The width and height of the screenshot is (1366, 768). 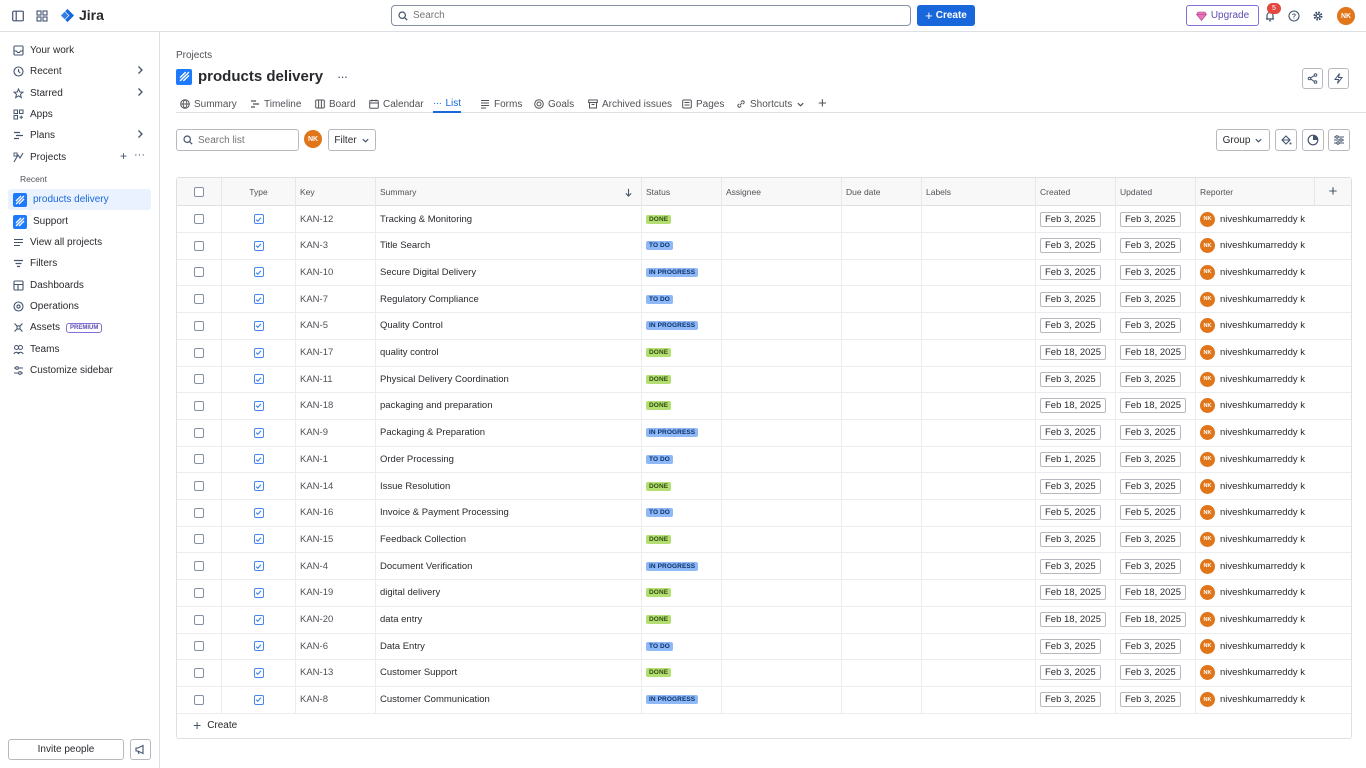 What do you see at coordinates (79, 157) in the screenshot?
I see `sidebar-item-projects: Projects + ···` at bounding box center [79, 157].